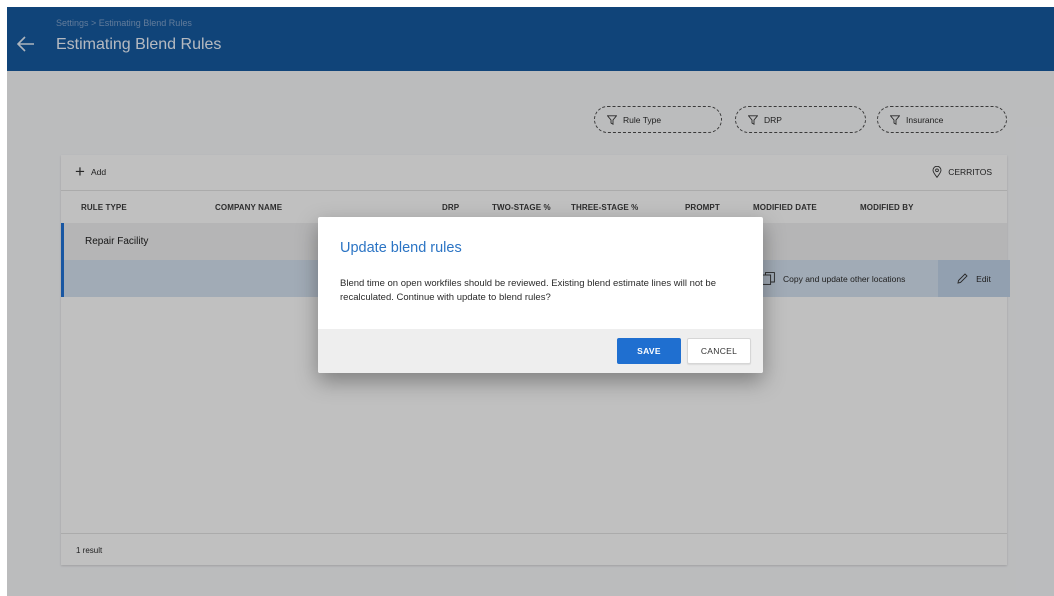  What do you see at coordinates (540, 351) in the screenshot?
I see `dialog-actions: SAVE CANCEL` at bounding box center [540, 351].